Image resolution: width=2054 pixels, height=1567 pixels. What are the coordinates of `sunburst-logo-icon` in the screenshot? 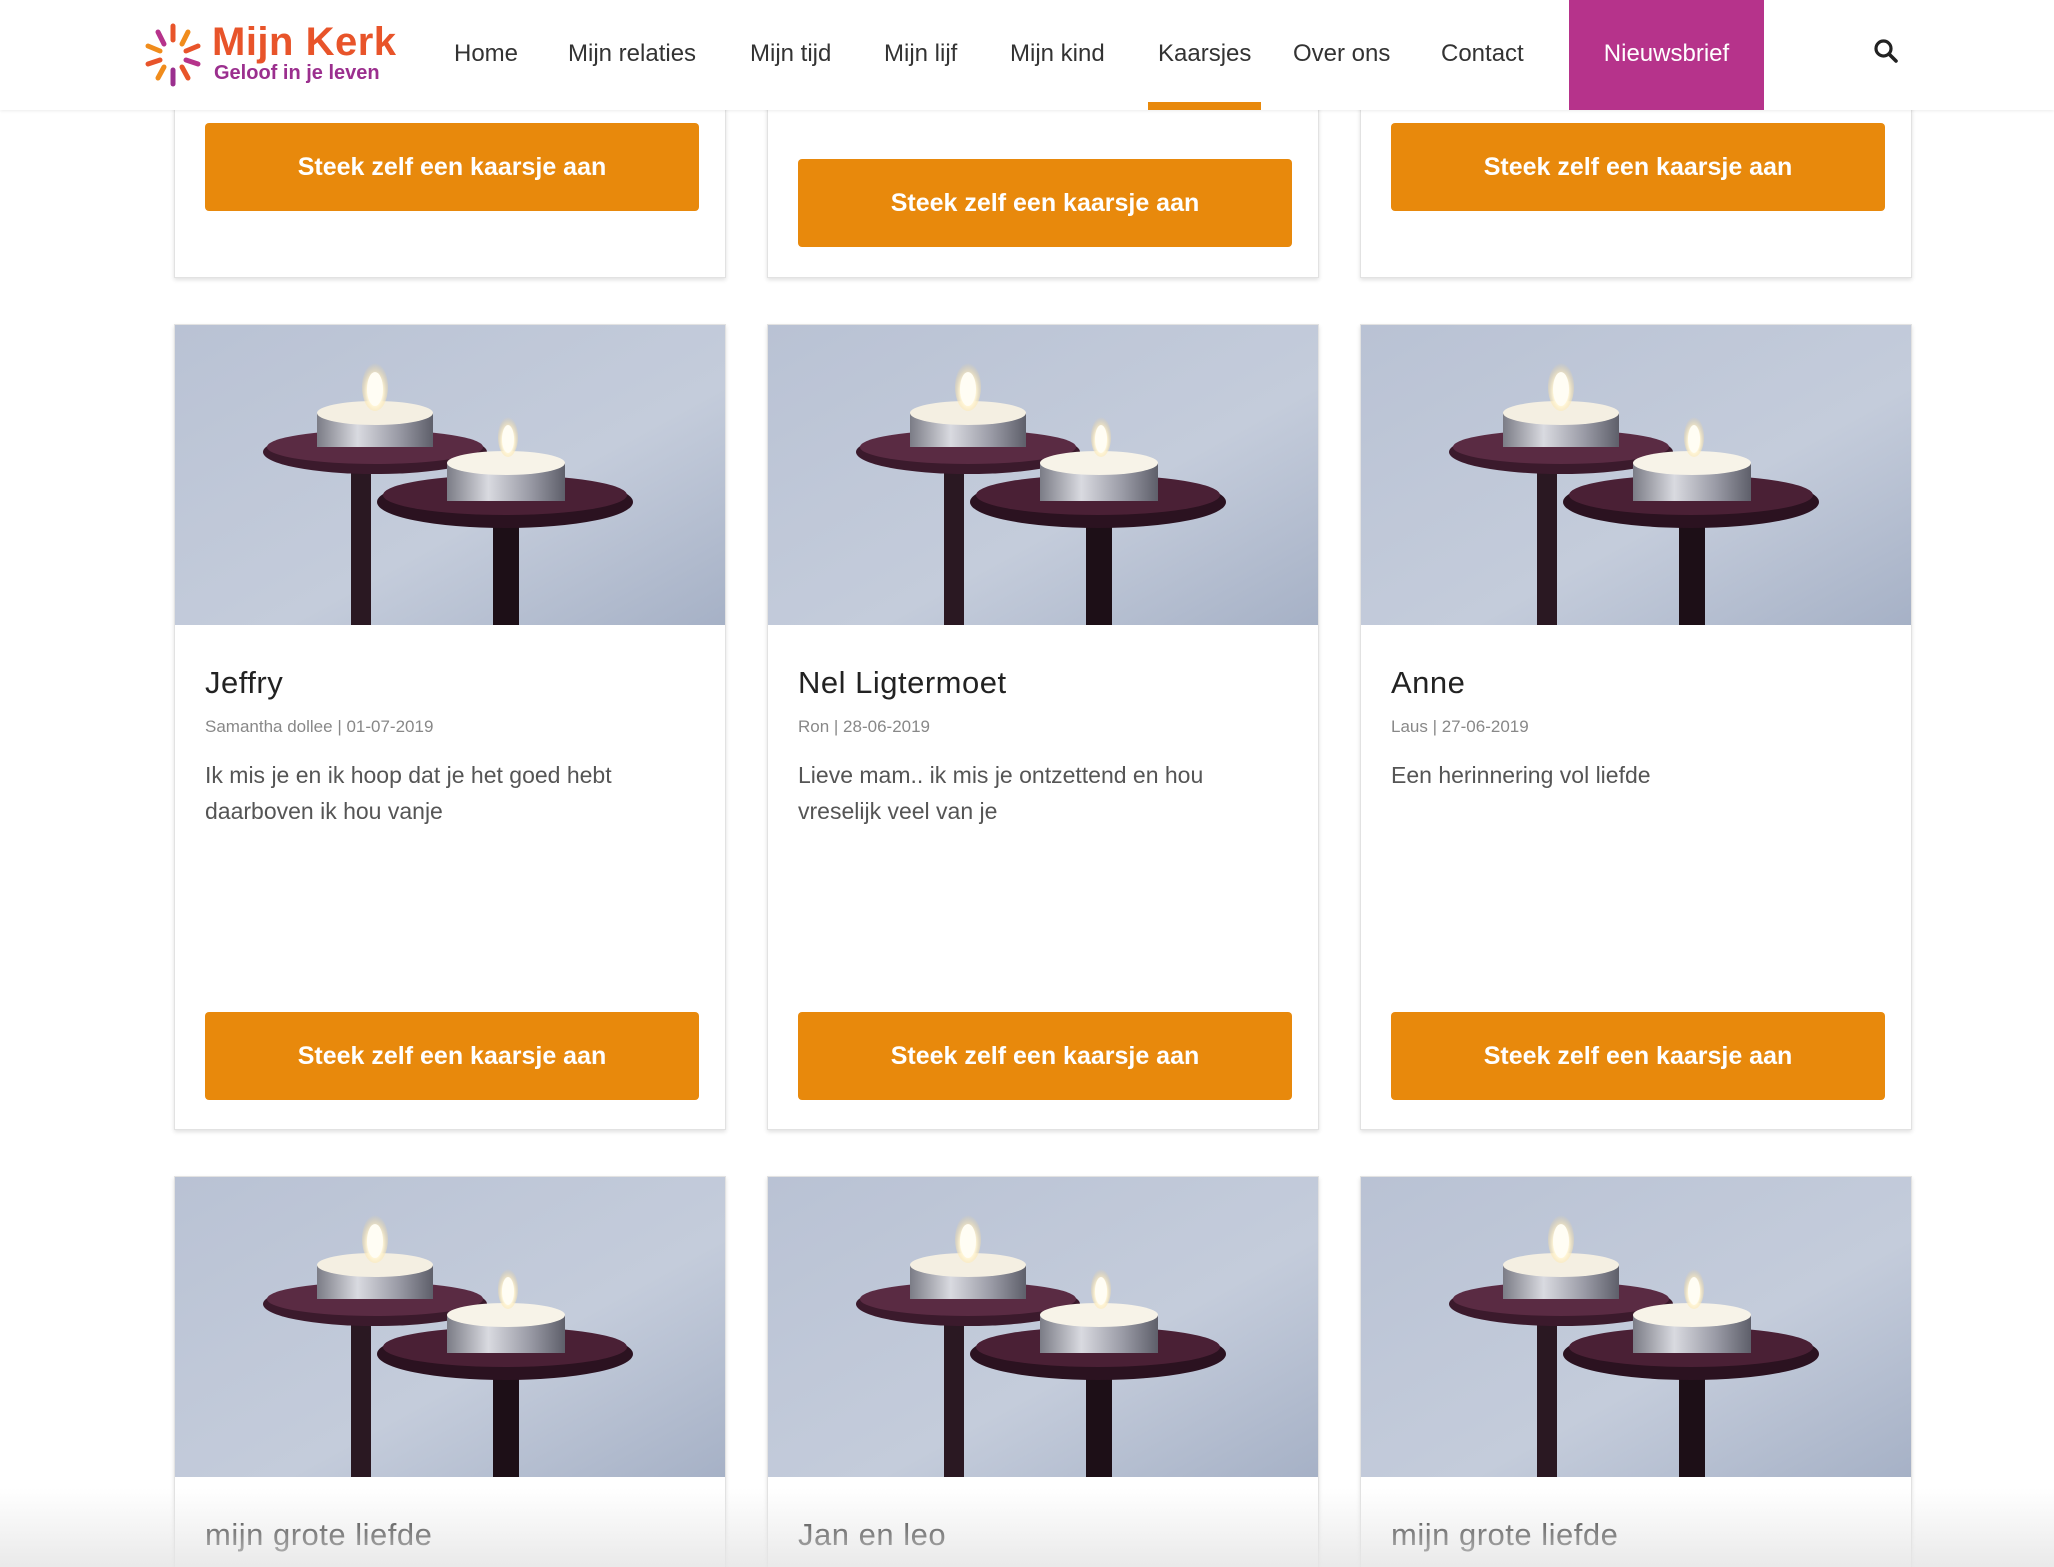 It's located at (173, 55).